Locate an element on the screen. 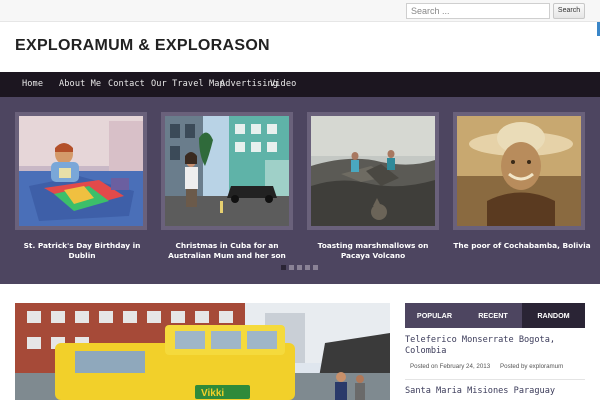 This screenshot has height=400, width=600. nav-item-video: Video is located at coordinates (283, 84).